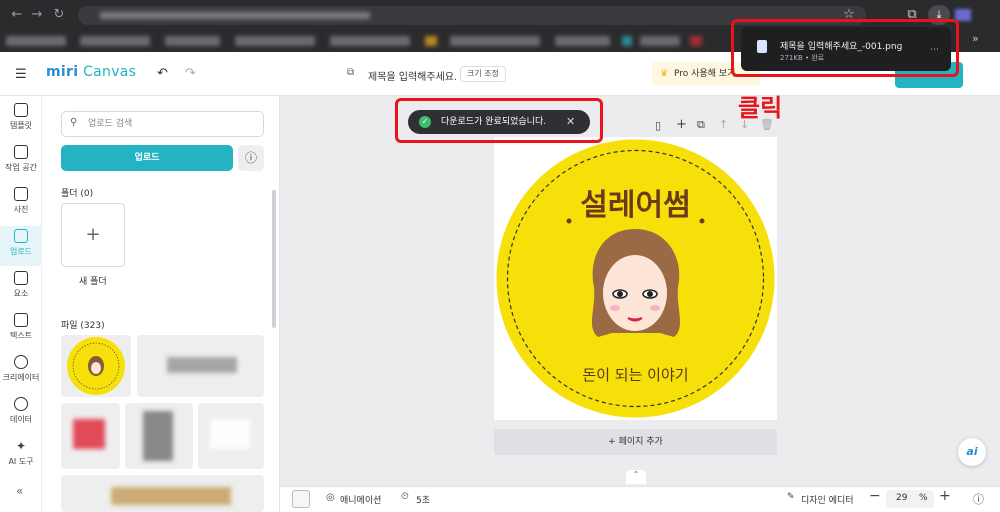 The width and height of the screenshot is (1000, 512). Describe the element at coordinates (21, 456) in the screenshot. I see `rail-item-ai-tools: ✦ AI 도구` at that location.